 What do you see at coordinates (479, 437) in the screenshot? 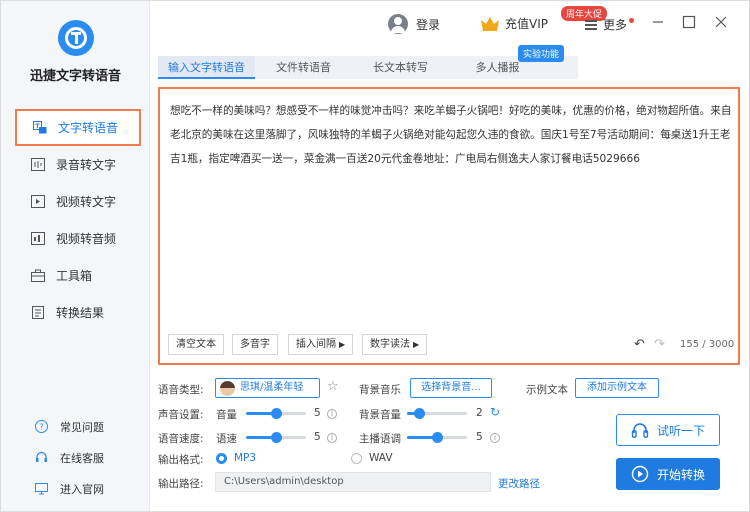
I see `host-tone-value: 5` at bounding box center [479, 437].